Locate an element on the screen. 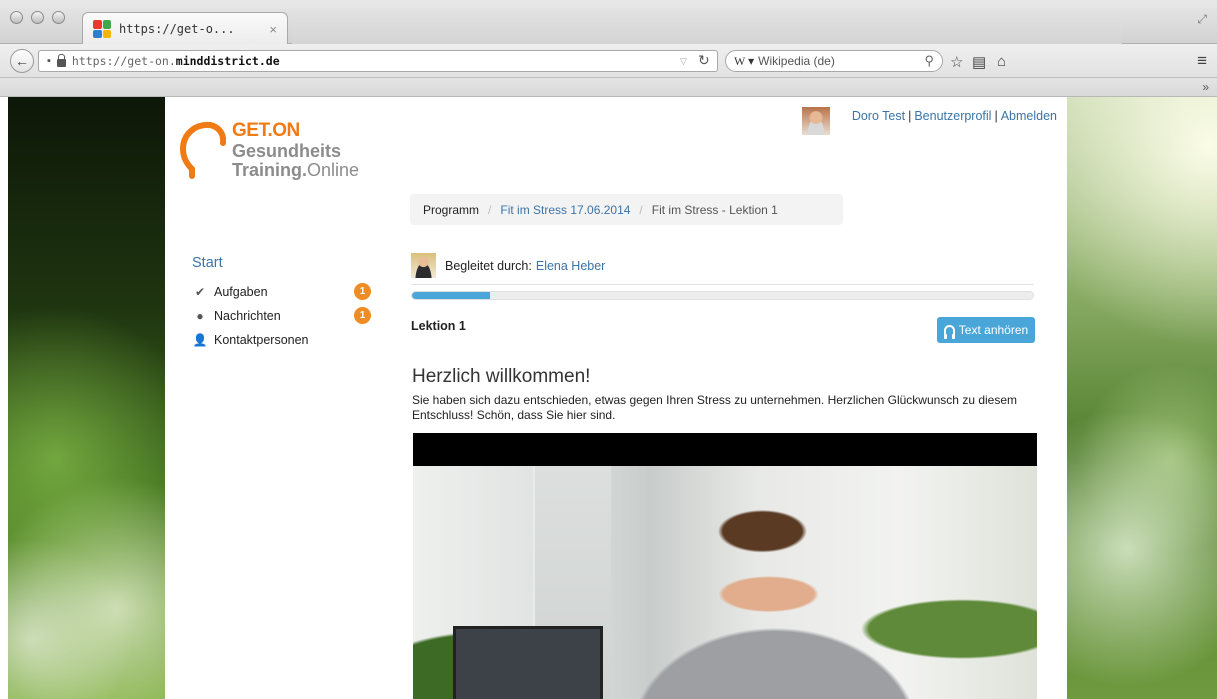  user-menu: Doro Test | Benutzerprofil | Abmelden is located at coordinates (929, 121).